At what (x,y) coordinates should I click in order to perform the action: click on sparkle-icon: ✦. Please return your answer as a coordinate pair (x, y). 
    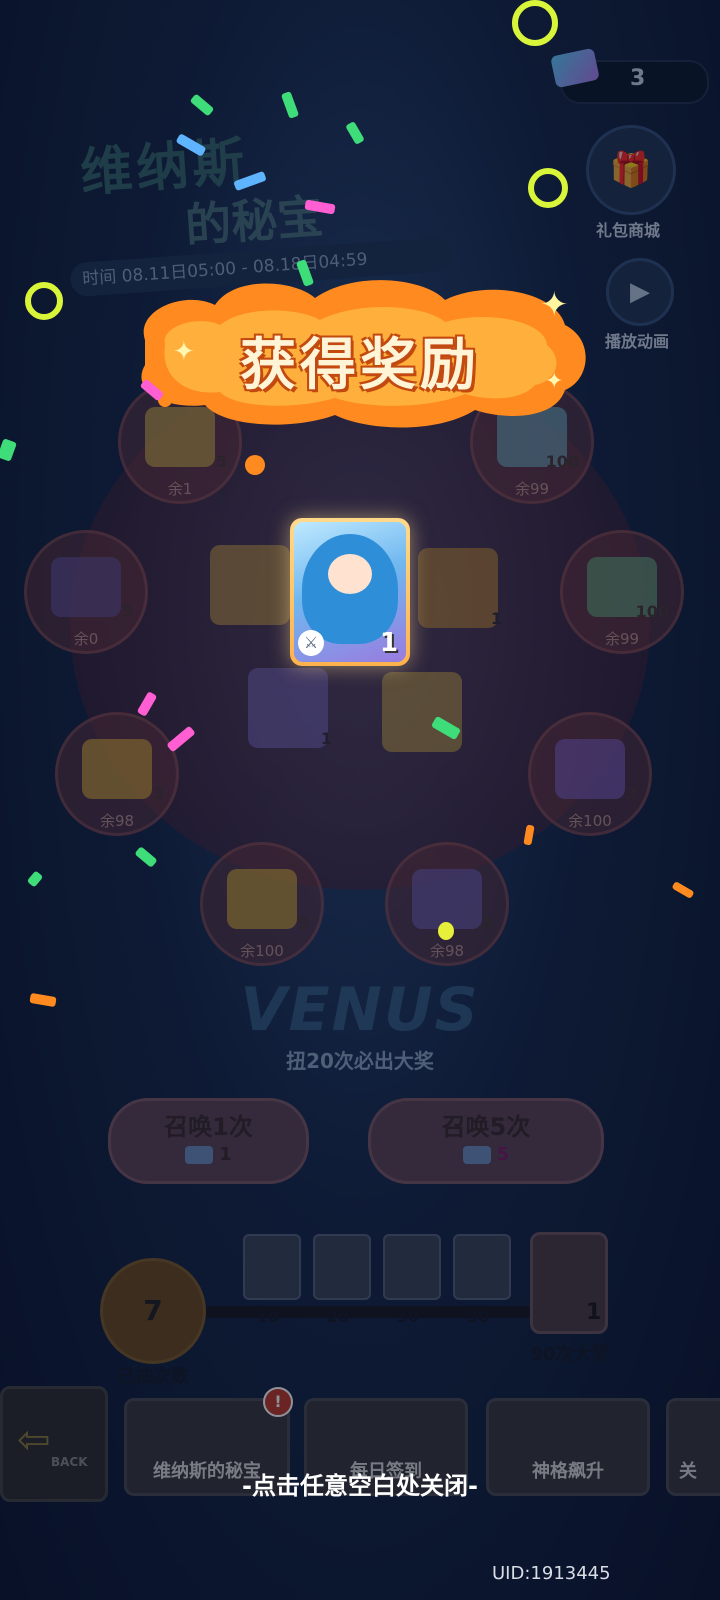
    Looking at the image, I should click on (554, 305).